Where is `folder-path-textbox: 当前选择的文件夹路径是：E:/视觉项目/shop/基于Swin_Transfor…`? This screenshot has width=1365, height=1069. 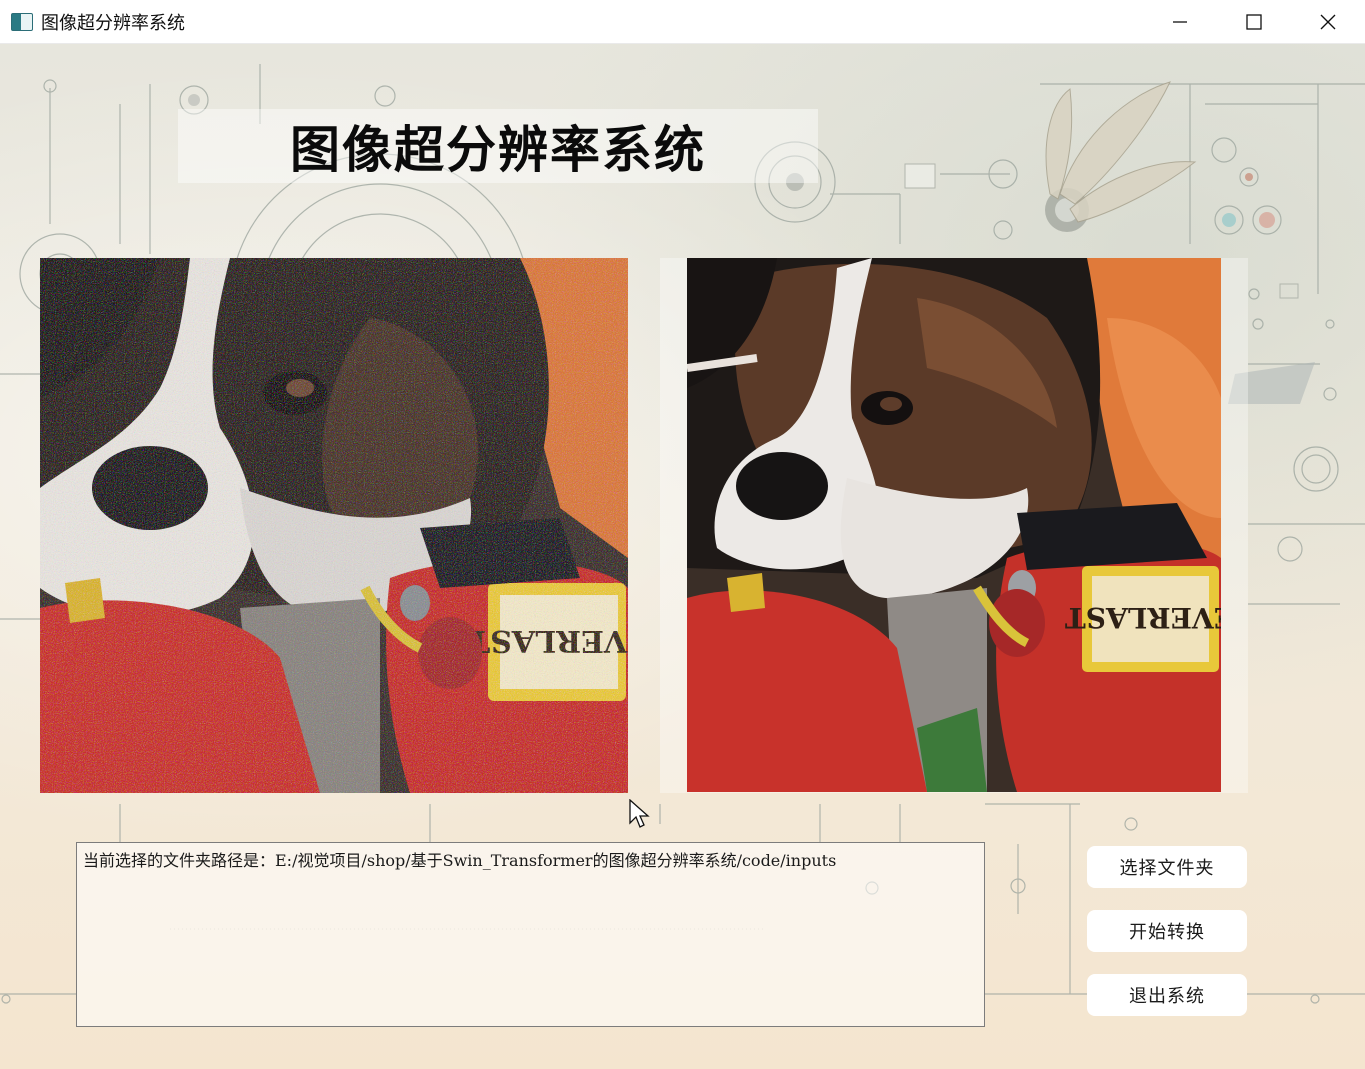
folder-path-textbox: 当前选择的文件夹路径是：E:/视觉项目/shop/基于Swin_Transfor… is located at coordinates (530, 934).